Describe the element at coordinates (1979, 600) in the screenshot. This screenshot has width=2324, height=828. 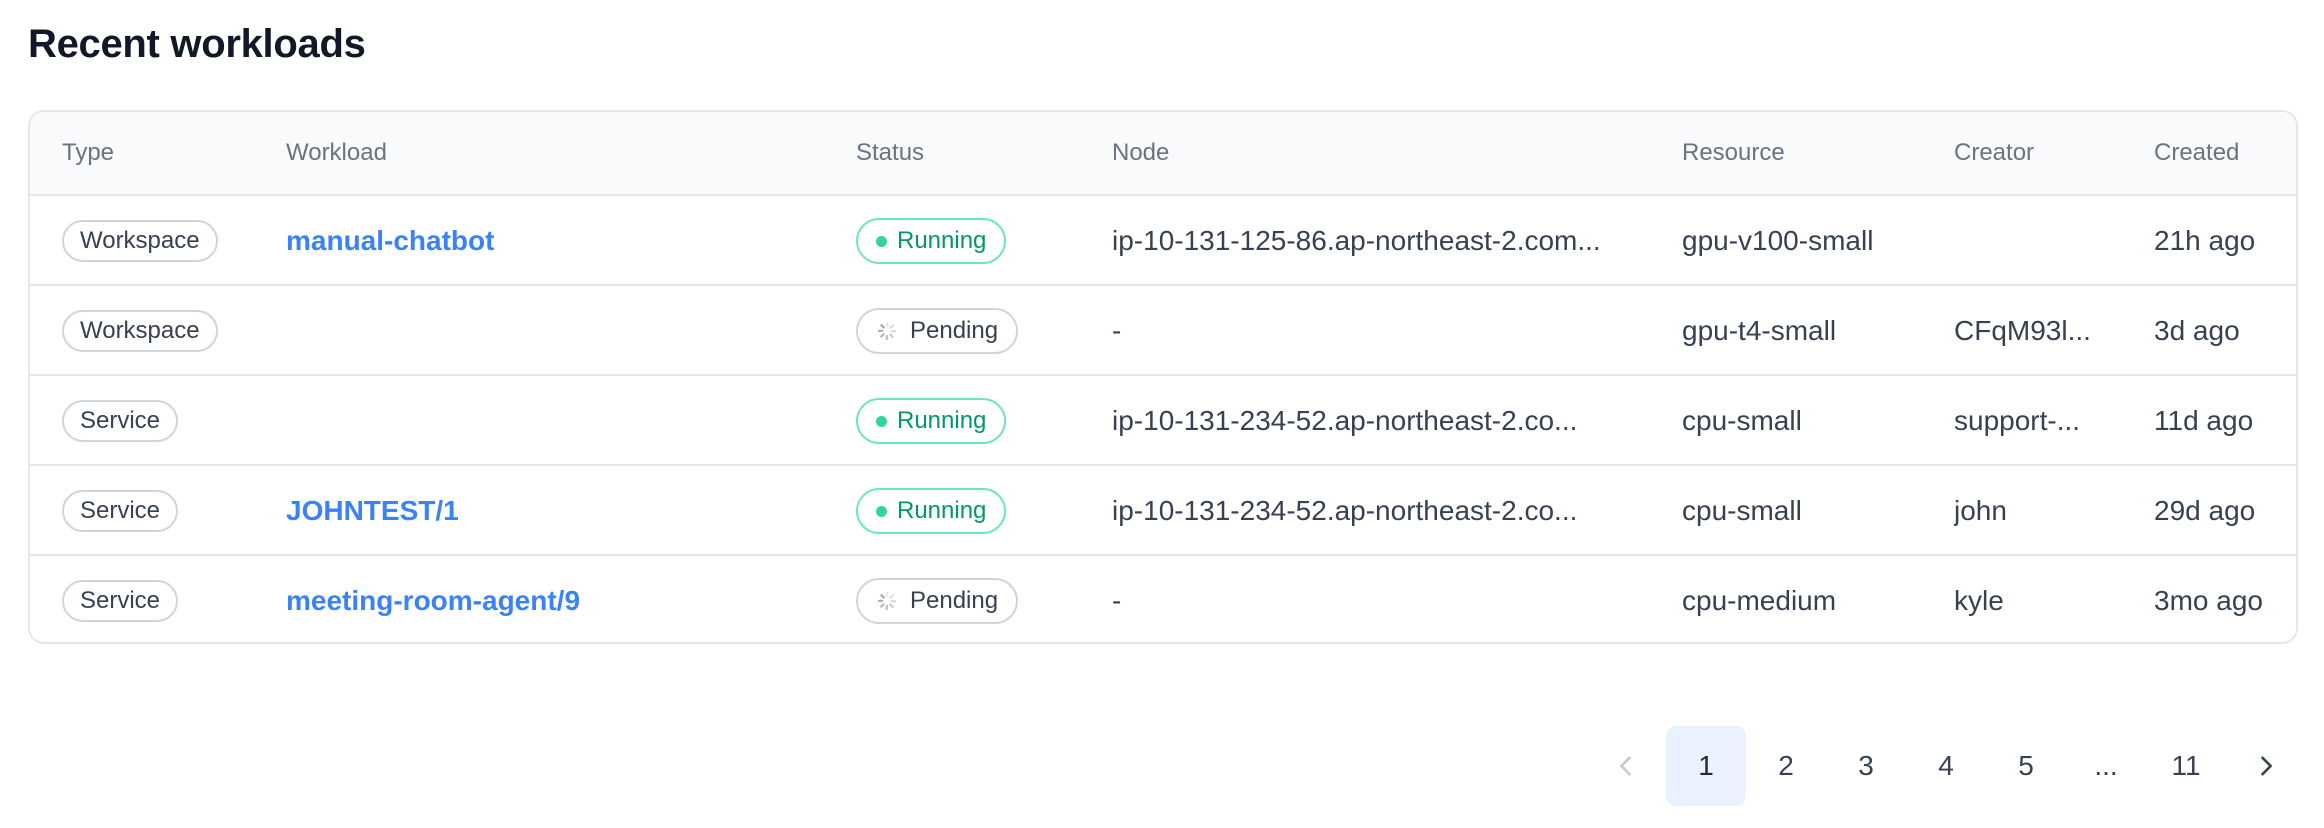
I see `creator-text: kyle` at that location.